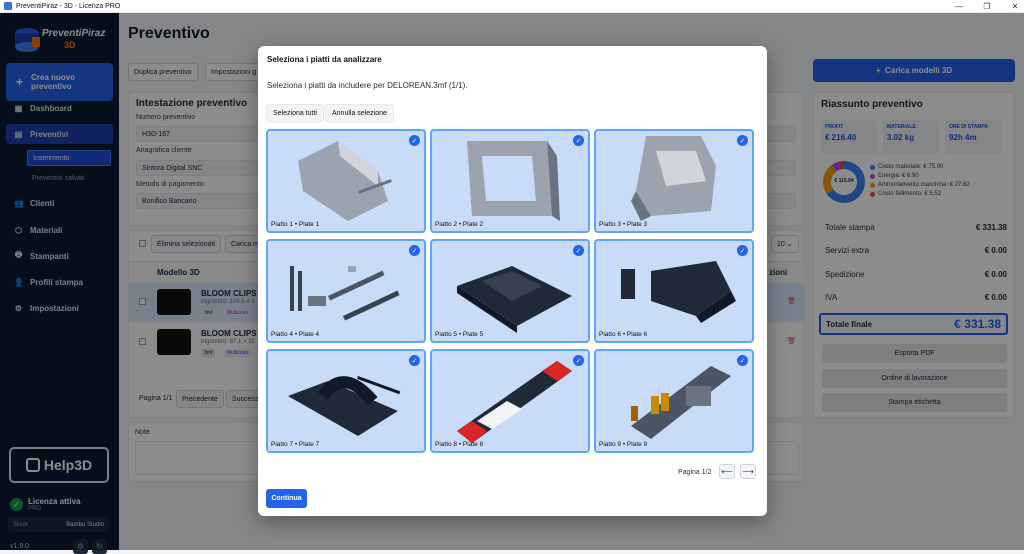 The image size is (1024, 554). Describe the element at coordinates (514, 299) in the screenshot. I see `plate-5-preview` at that location.